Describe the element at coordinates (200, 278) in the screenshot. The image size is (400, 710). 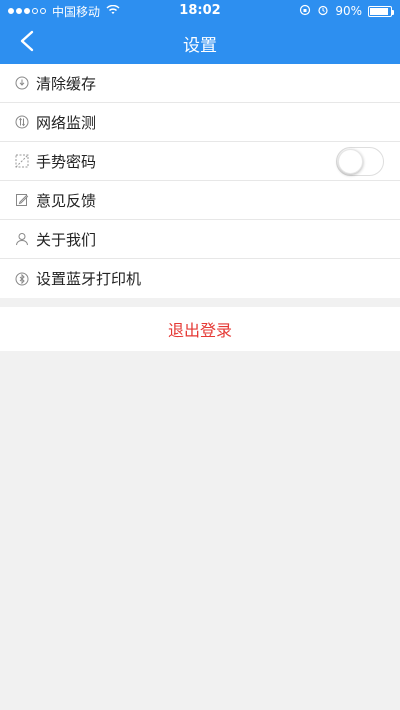
I see `settings-item-bluetooth-printer: 设置蓝牙打印机` at that location.